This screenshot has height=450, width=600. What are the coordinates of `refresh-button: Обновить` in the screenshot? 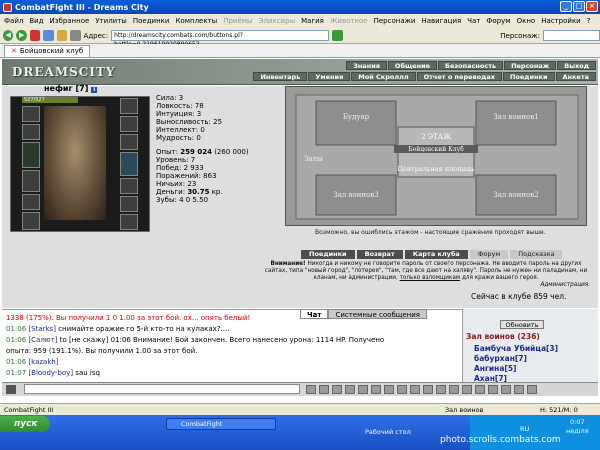 It's located at (522, 324).